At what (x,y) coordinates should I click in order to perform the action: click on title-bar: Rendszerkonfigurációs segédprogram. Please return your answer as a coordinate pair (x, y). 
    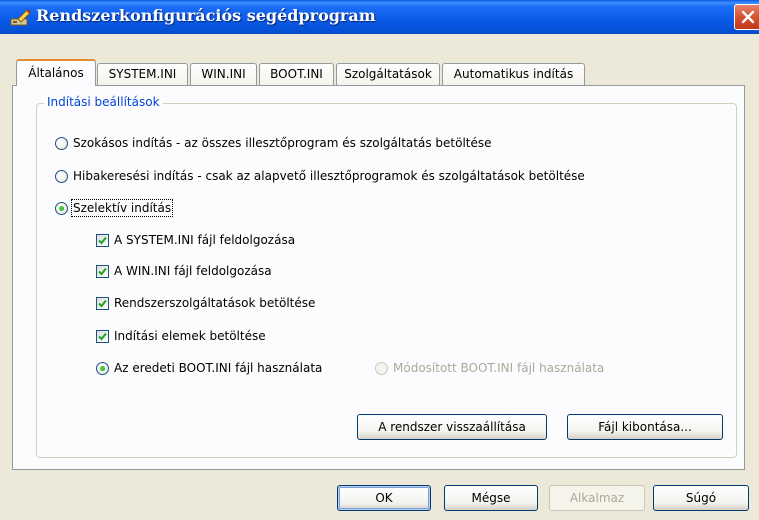
    Looking at the image, I should click on (379, 17).